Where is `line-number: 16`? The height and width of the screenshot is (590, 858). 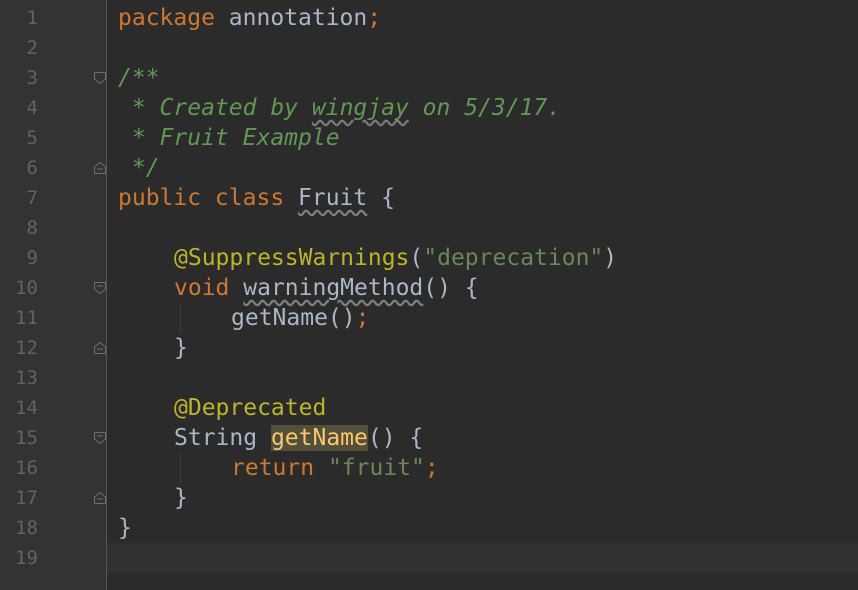
line-number: 16 is located at coordinates (26, 468).